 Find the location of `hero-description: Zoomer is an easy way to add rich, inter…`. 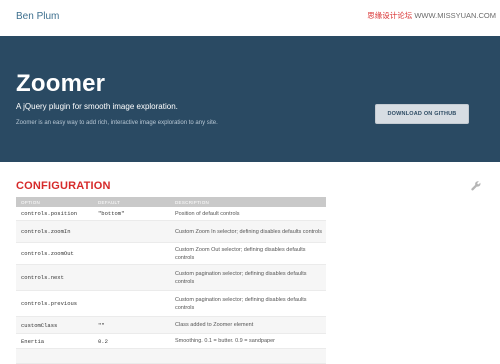

hero-description: Zoomer is an easy way to add rich, inter… is located at coordinates (117, 123).